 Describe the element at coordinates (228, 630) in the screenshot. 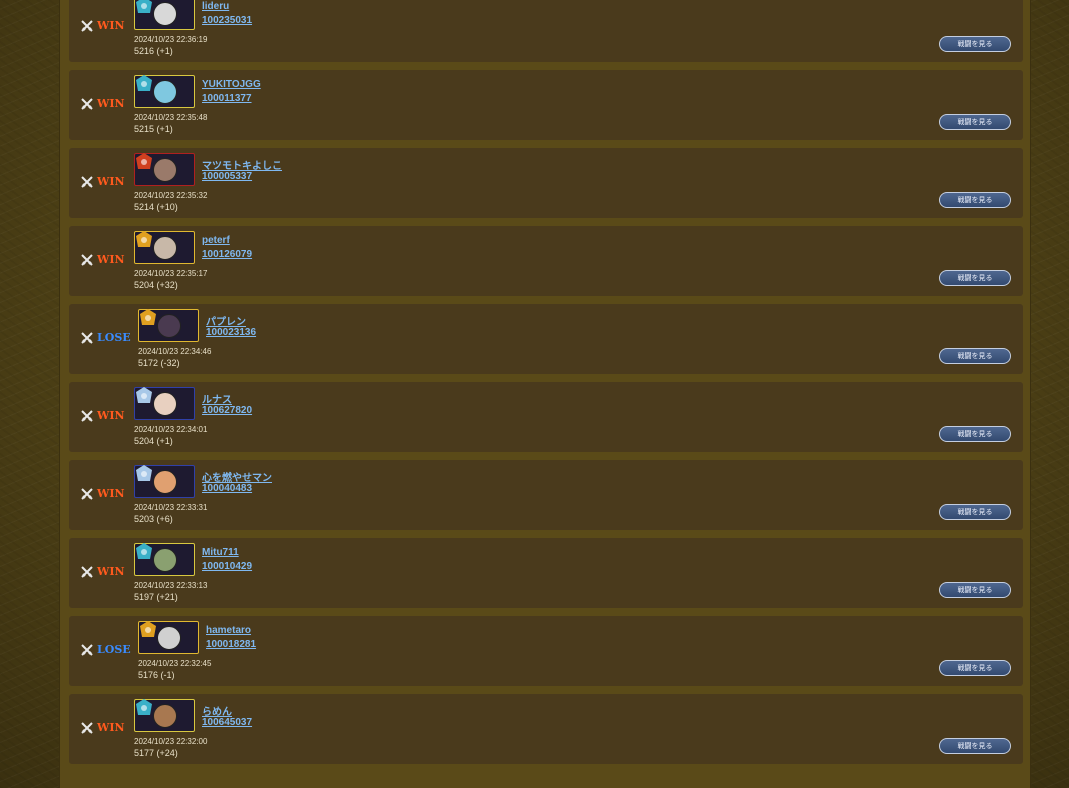

I see `opponent-name-link: hametaro` at that location.